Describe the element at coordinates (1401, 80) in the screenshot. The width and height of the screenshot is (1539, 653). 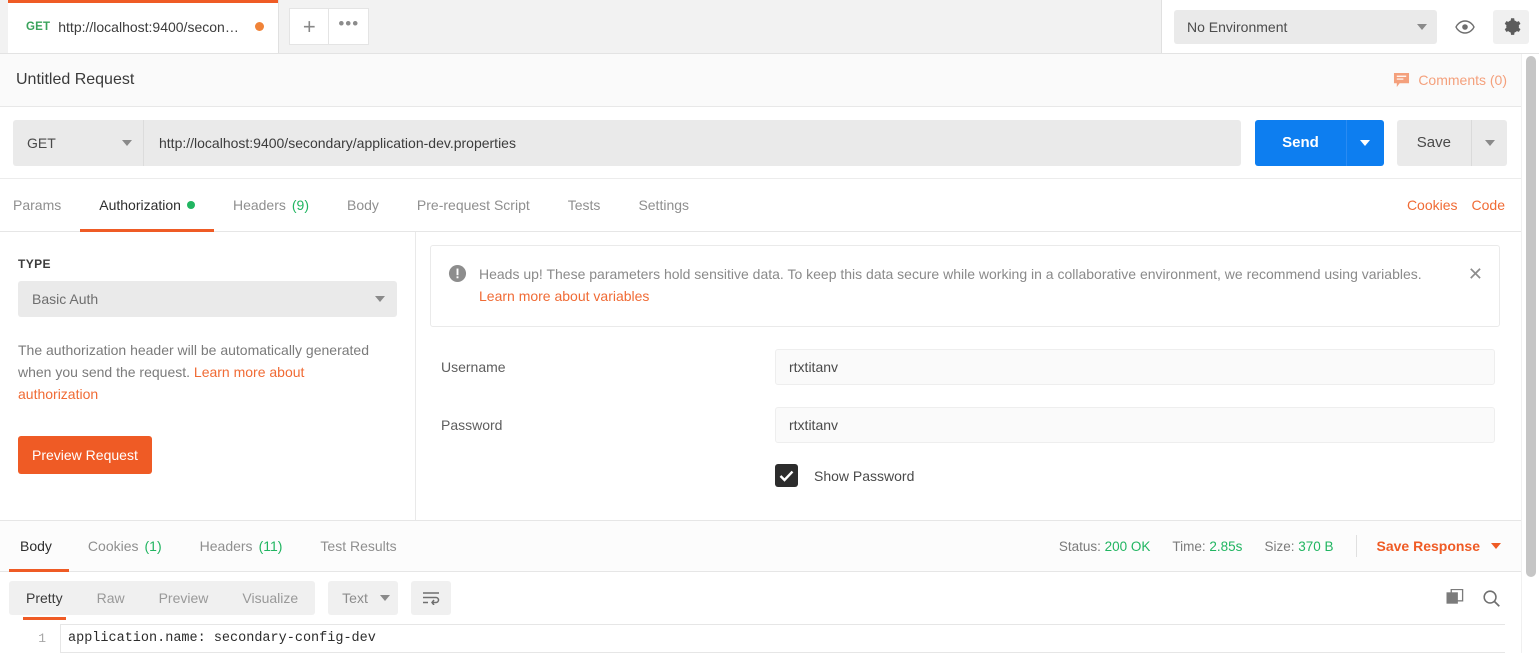
I see `comment-icon` at that location.